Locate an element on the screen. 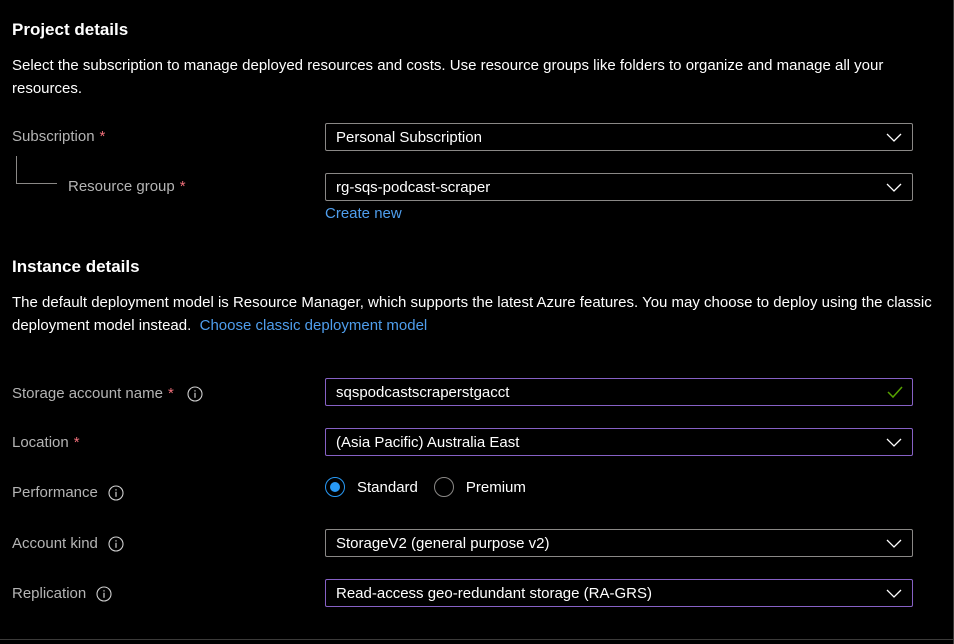 This screenshot has height=644, width=954. subscription-label-text: Subscription is located at coordinates (53, 136).